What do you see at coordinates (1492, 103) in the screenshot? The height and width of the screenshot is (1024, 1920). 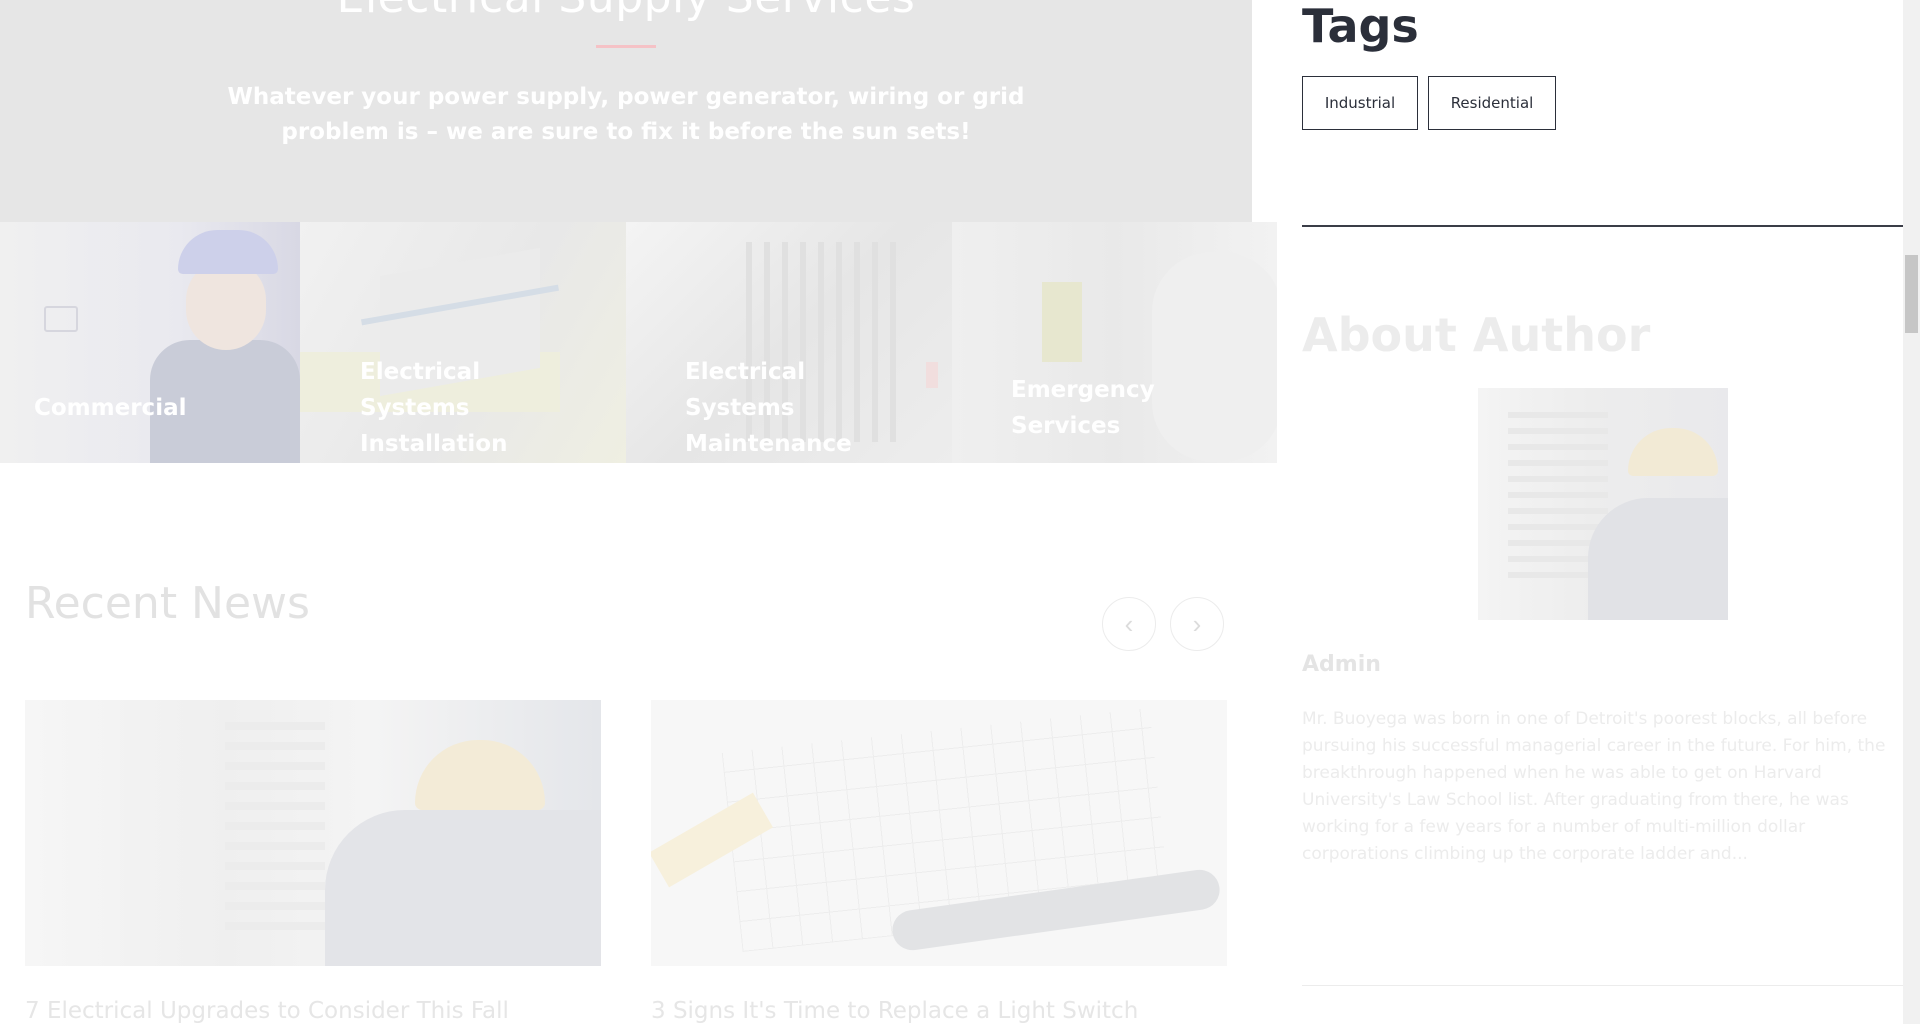 I see `tag-residential: Residential` at bounding box center [1492, 103].